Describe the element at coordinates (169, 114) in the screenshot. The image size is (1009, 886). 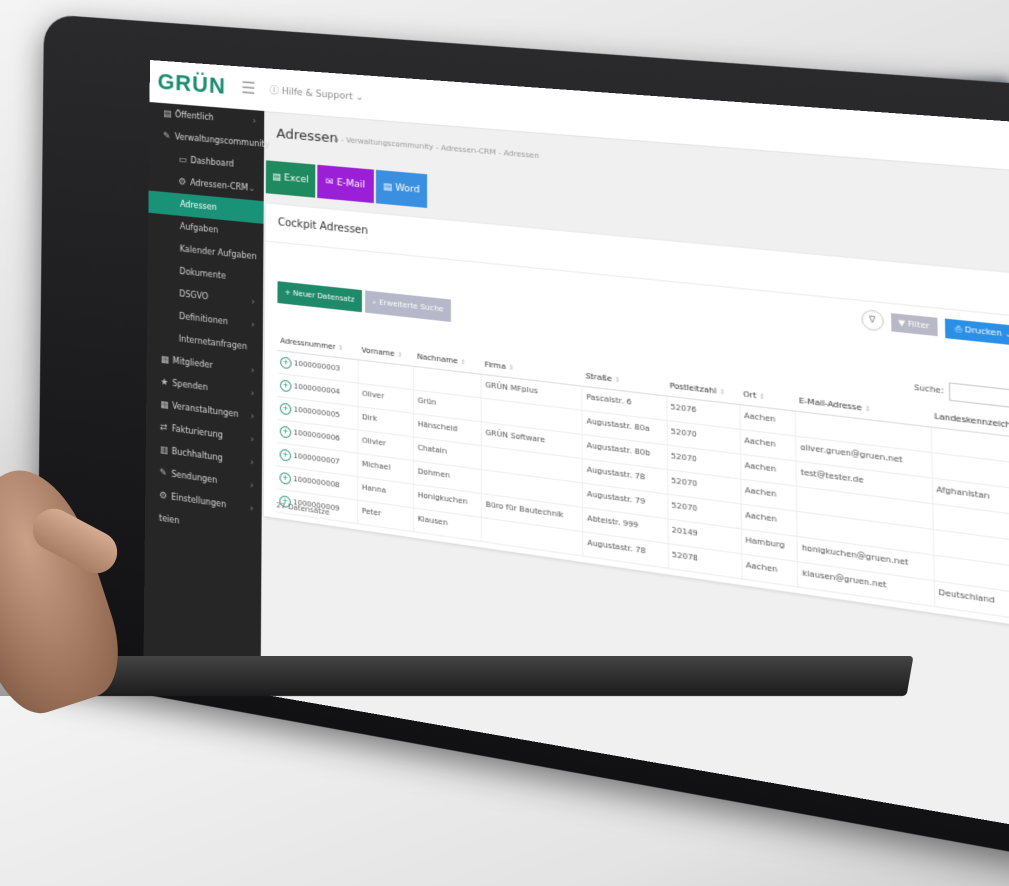
I see `document-icon: ▤` at that location.